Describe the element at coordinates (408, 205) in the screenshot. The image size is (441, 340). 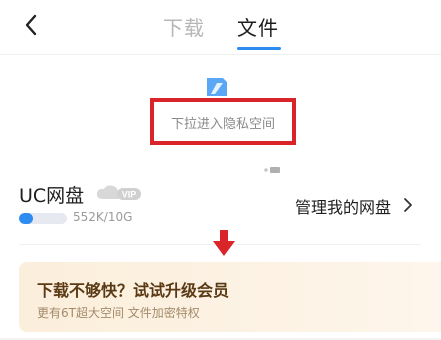
I see `chevron-right-icon` at that location.